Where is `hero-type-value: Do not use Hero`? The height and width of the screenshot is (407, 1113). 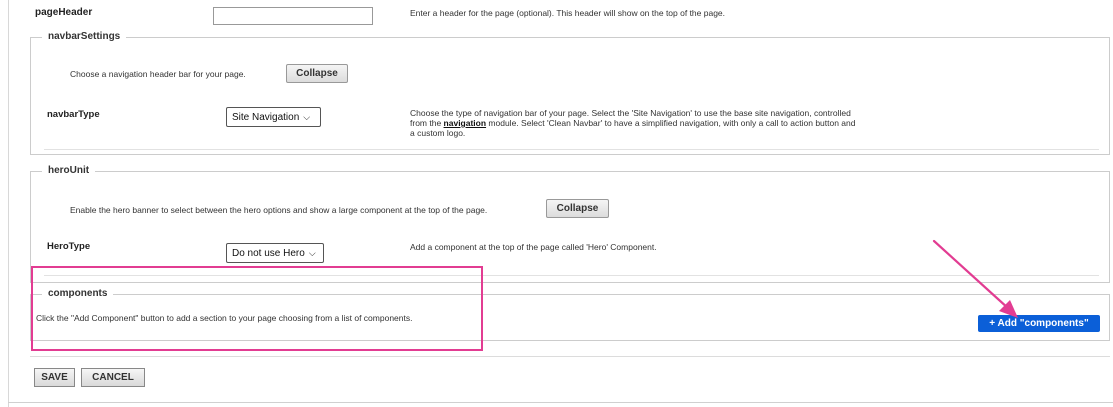 hero-type-value: Do not use Hero is located at coordinates (268, 253).